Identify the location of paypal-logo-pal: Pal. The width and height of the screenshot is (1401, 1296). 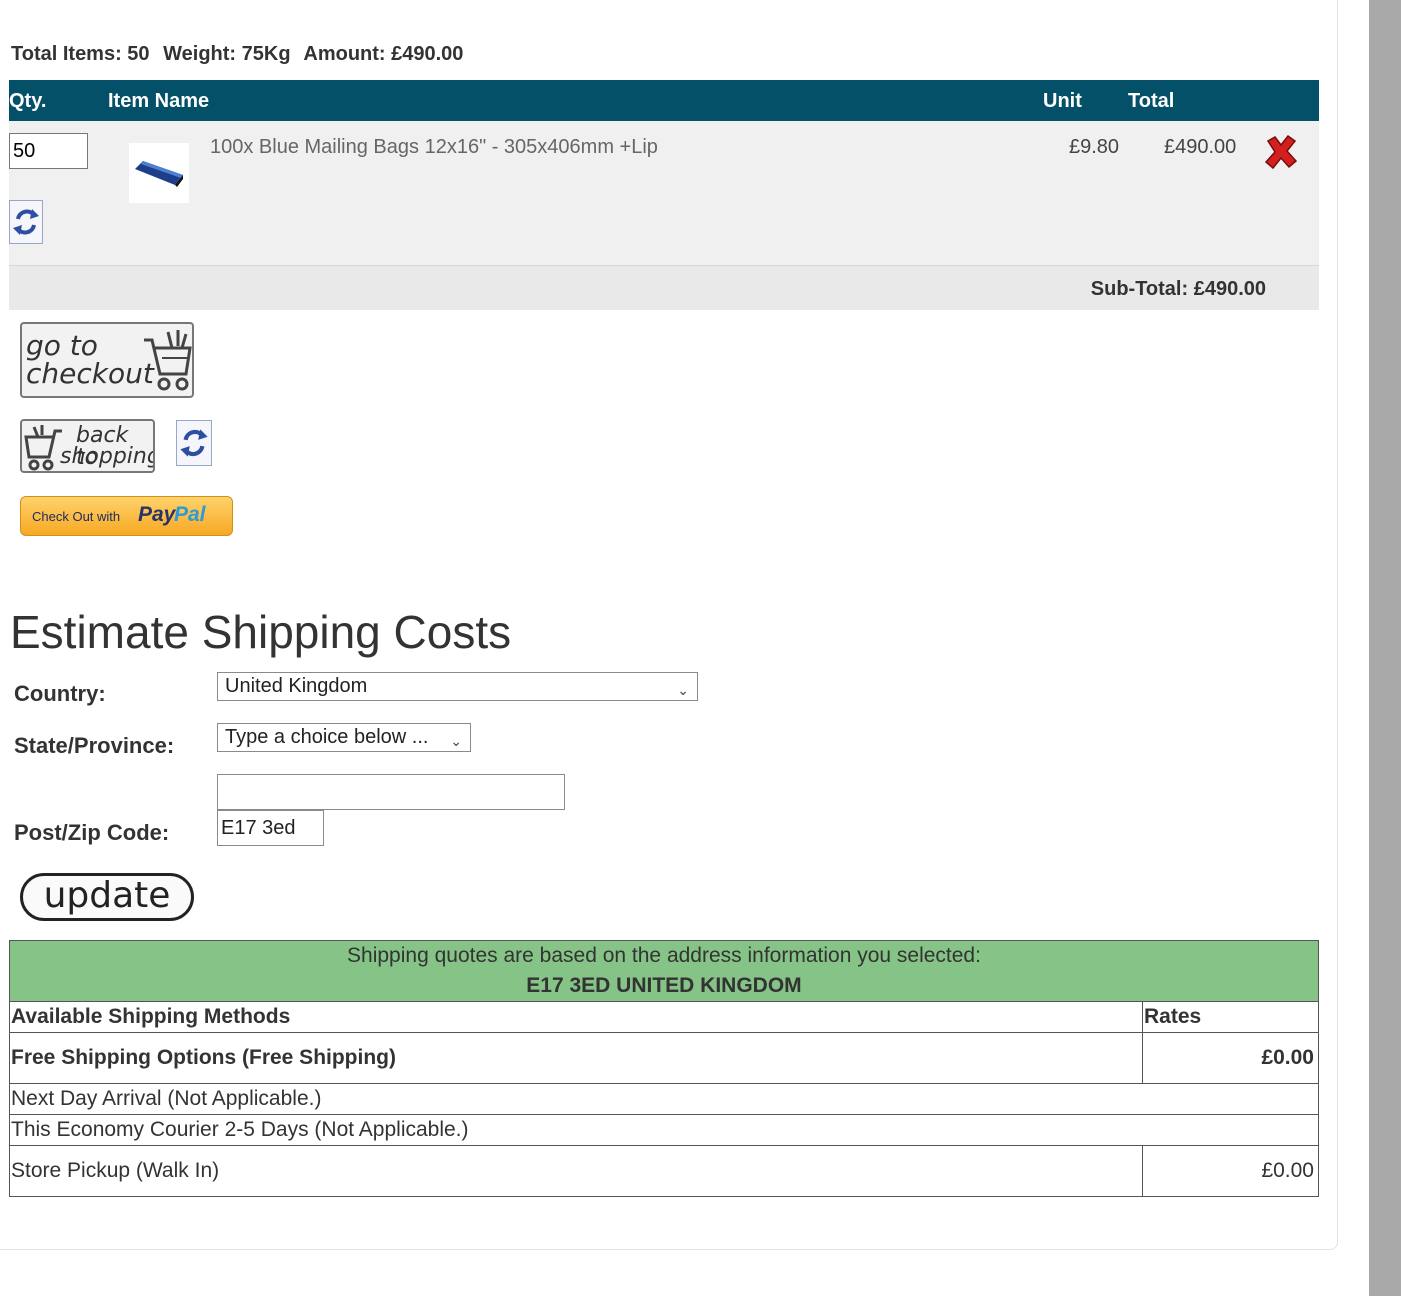
(190, 514).